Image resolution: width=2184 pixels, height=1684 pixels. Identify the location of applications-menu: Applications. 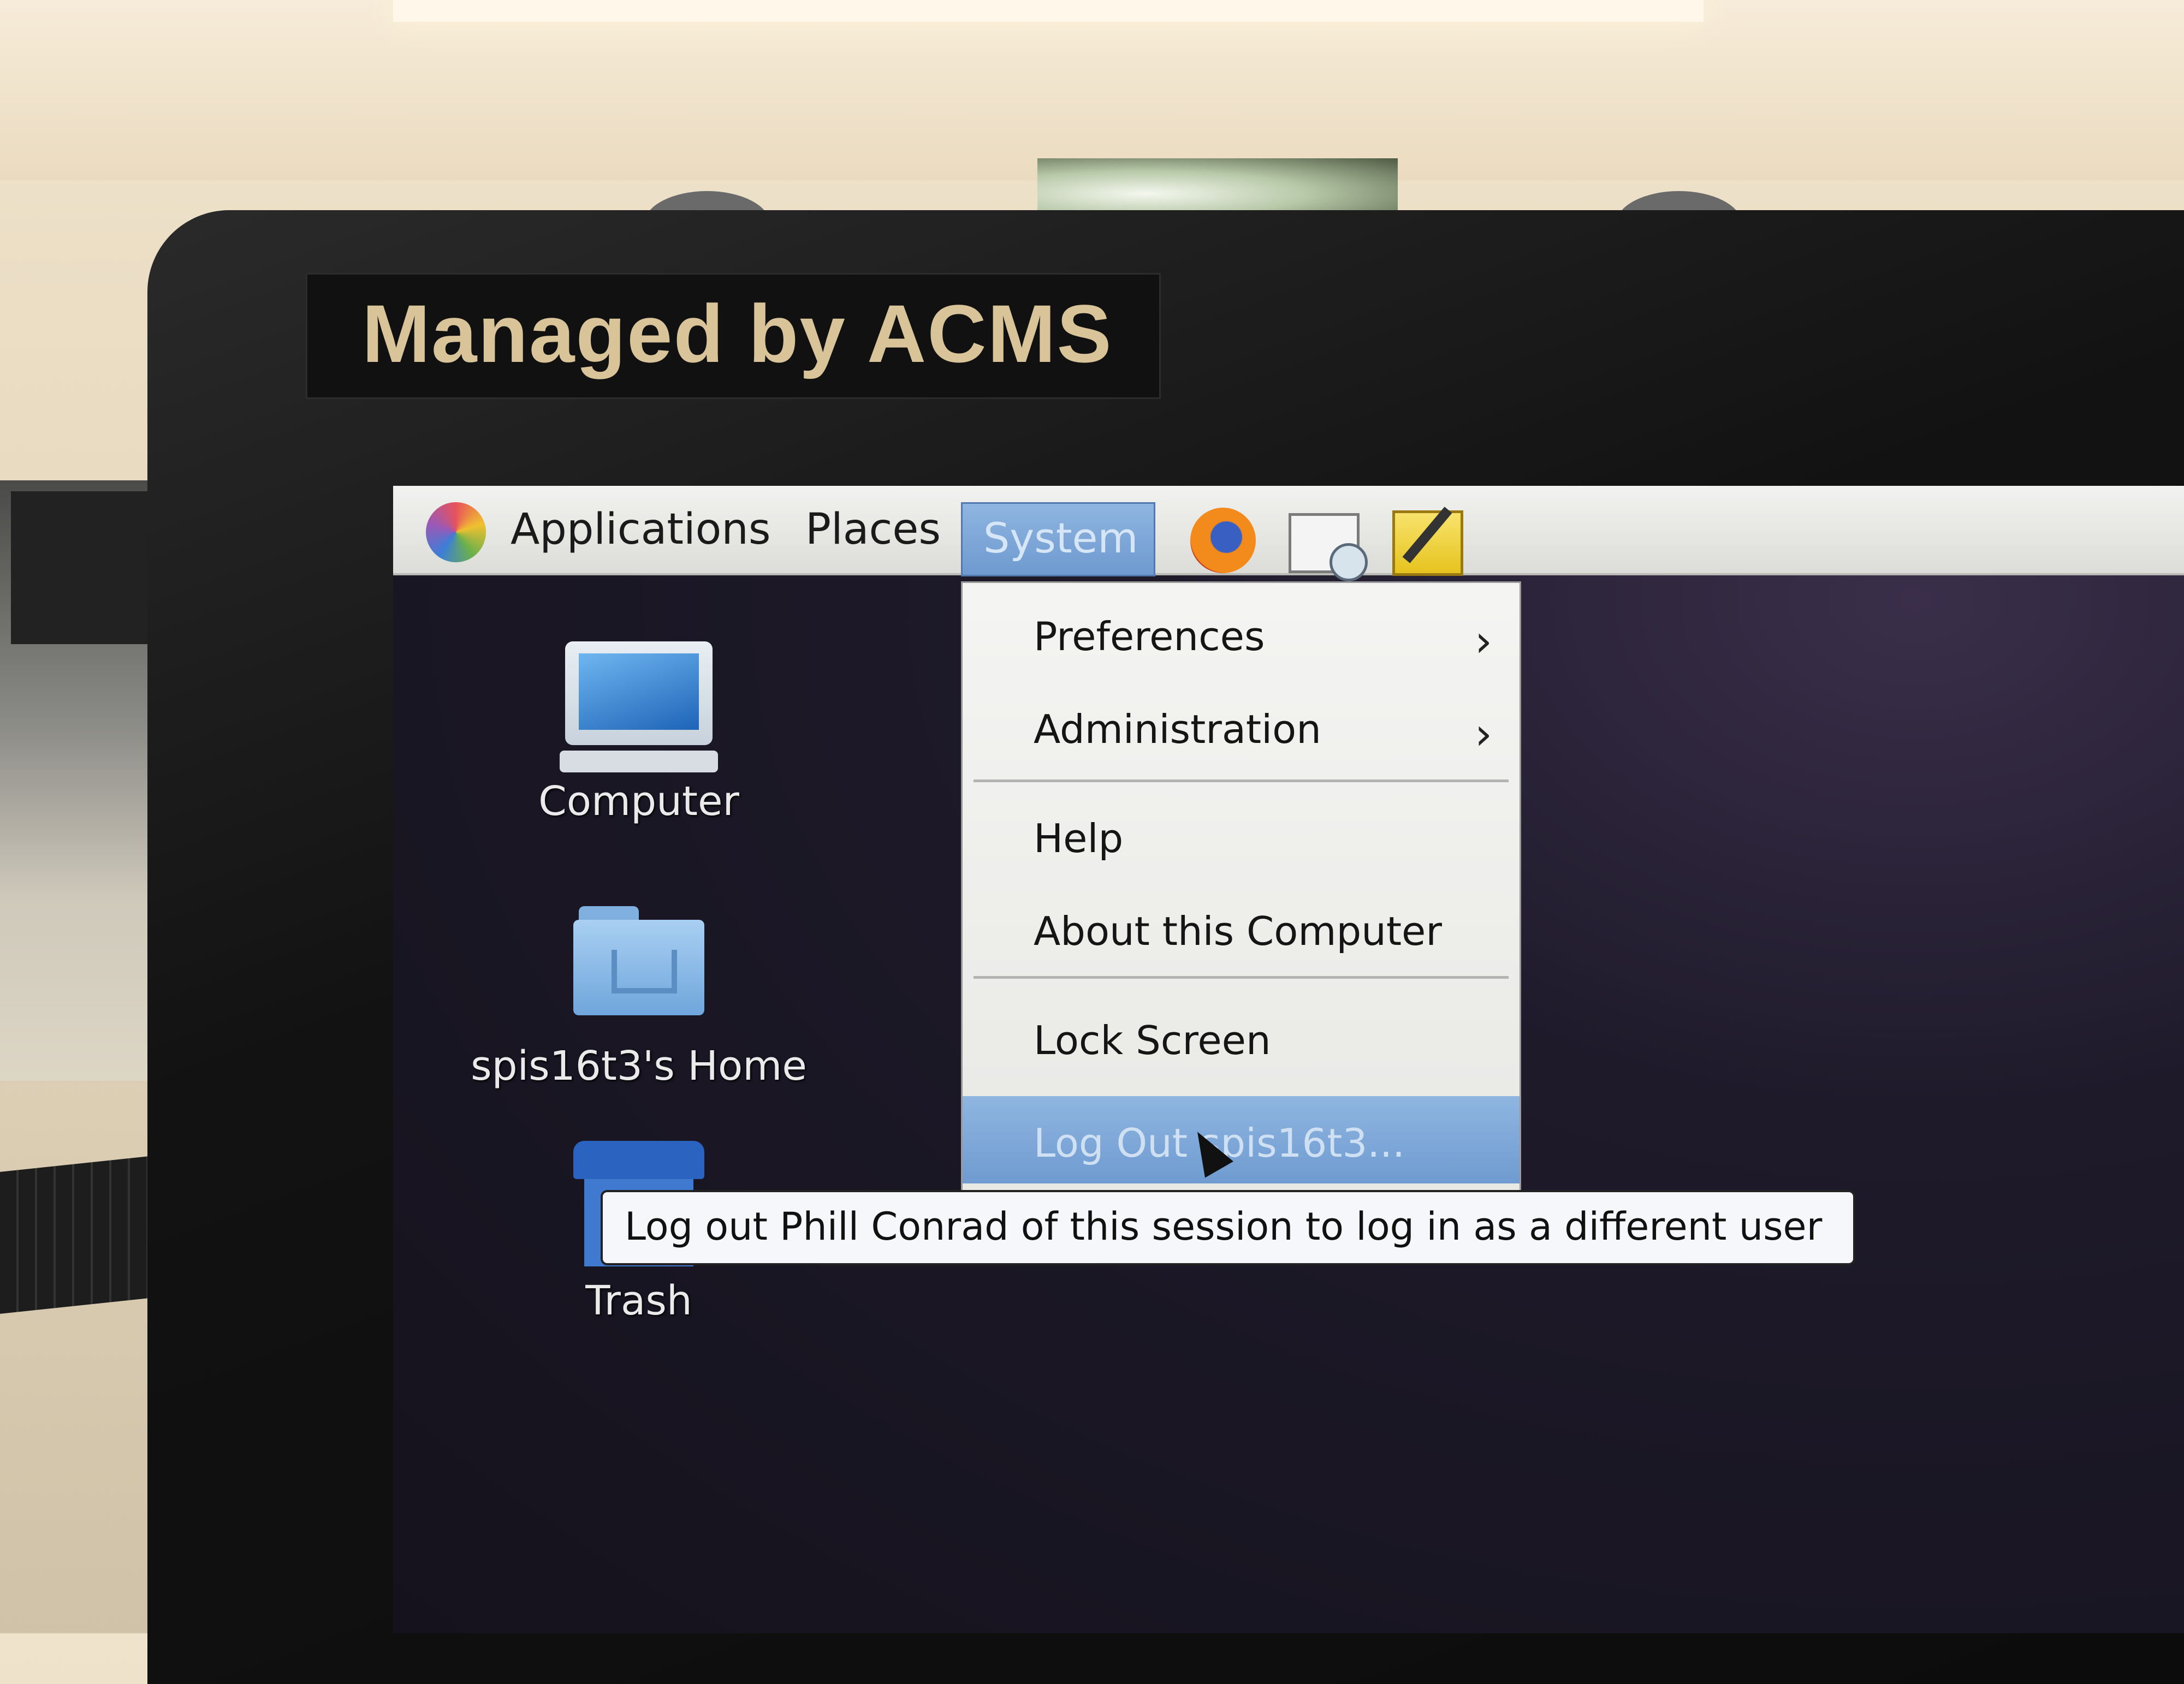
(641, 538).